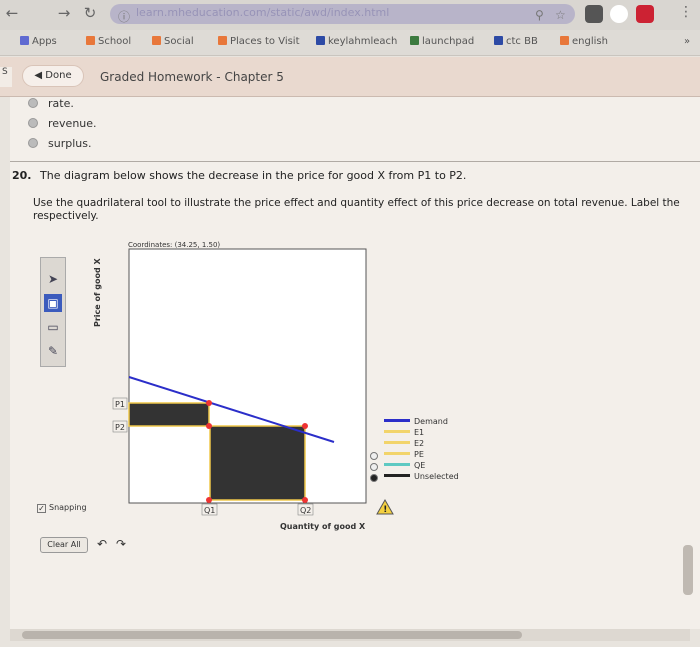  Describe the element at coordinates (6, 77) in the screenshot. I see `side-tab: S` at that location.